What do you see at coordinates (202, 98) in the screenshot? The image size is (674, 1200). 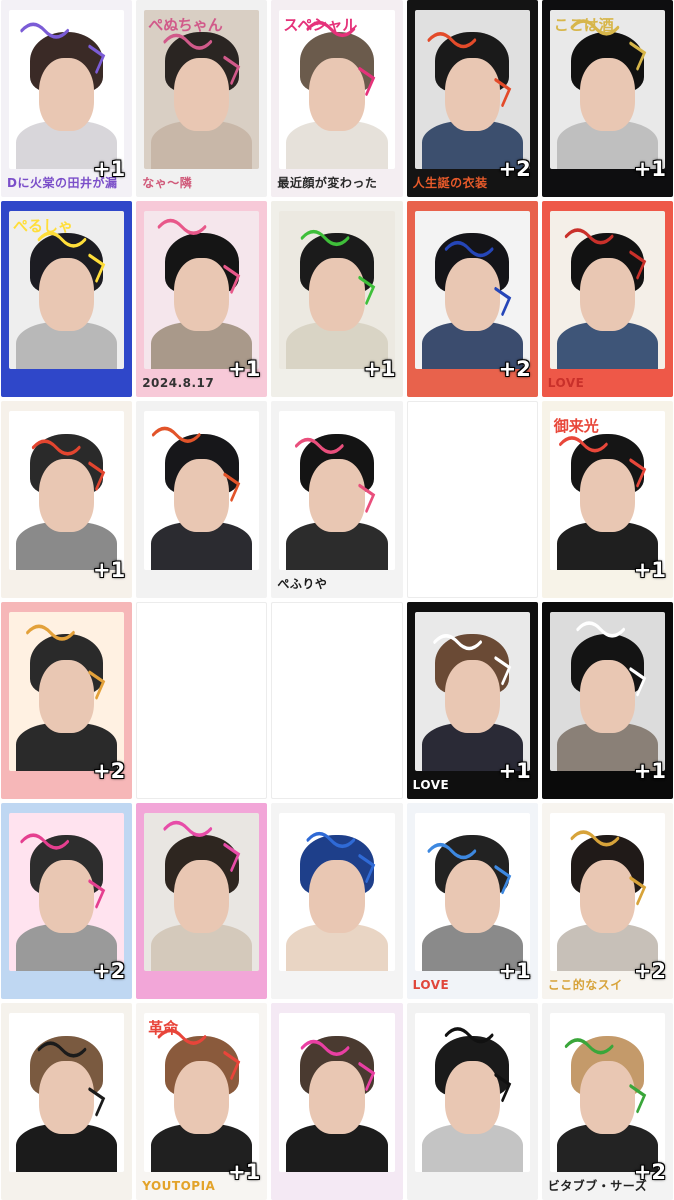 I see `photo-card: ぺぬちゃんなゃ〜隣` at bounding box center [202, 98].